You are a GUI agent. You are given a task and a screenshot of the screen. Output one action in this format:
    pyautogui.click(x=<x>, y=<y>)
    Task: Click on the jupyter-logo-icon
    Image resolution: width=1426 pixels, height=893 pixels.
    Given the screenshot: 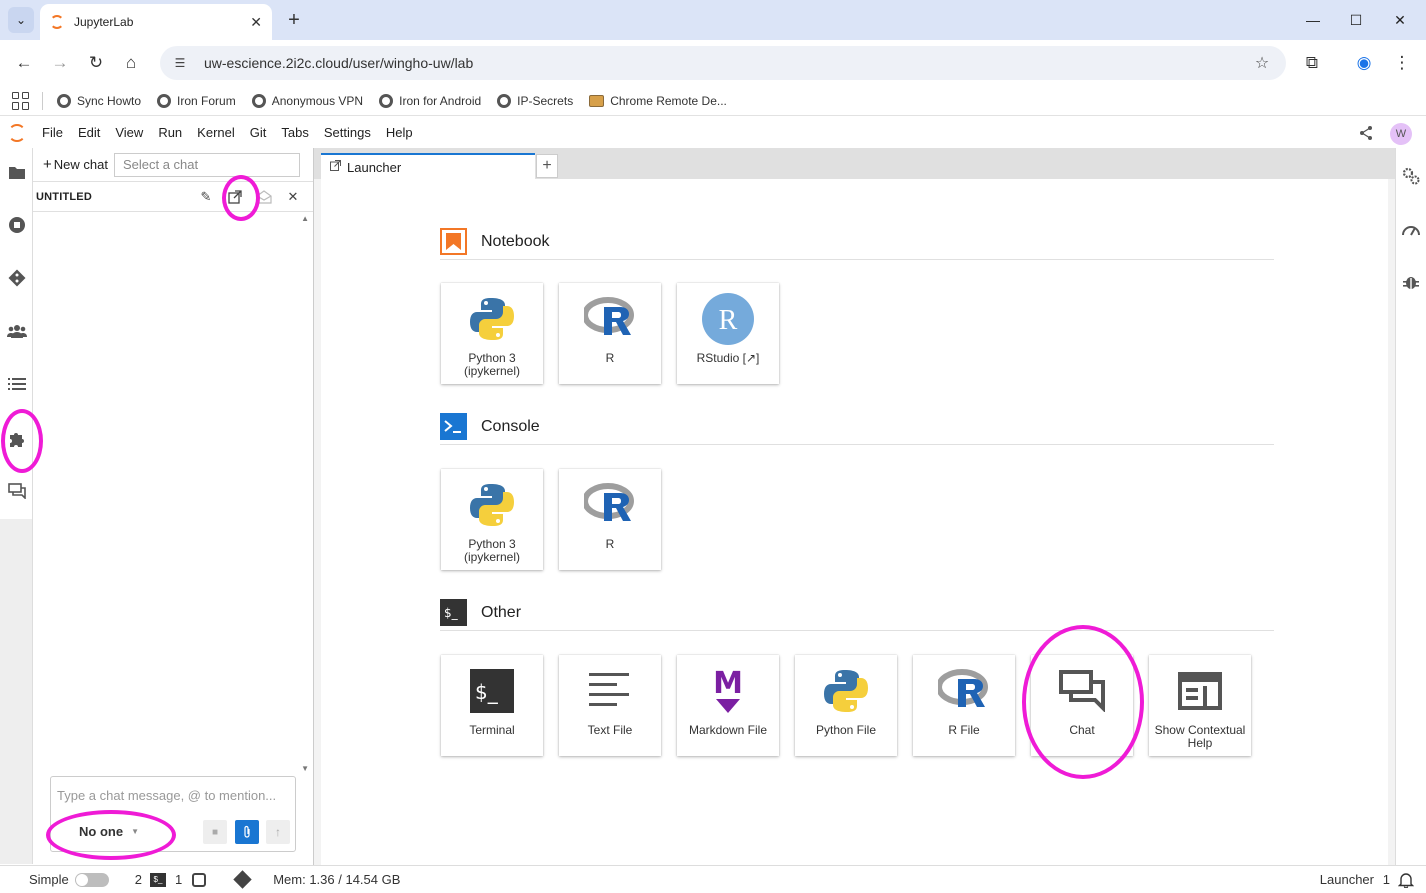 What is the action you would take?
    pyautogui.click(x=17, y=132)
    